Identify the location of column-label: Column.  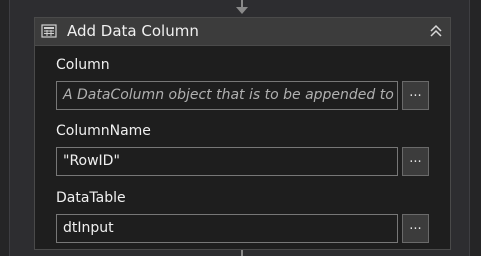
(83, 65).